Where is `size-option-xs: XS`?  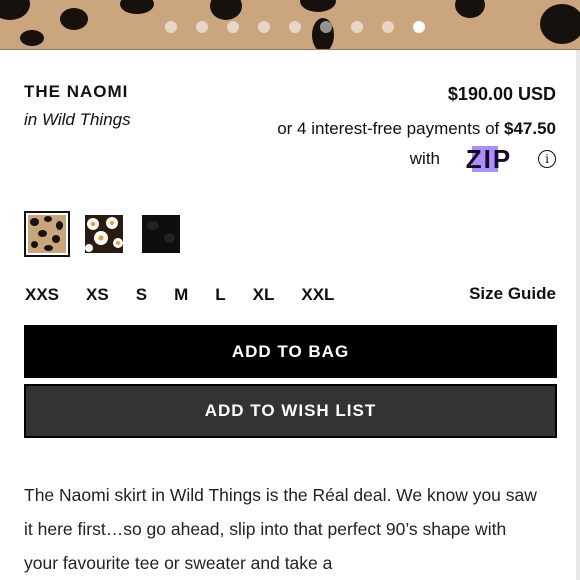 size-option-xs: XS is located at coordinates (97, 295).